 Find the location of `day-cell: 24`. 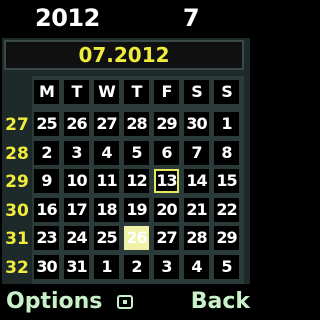

day-cell: 24 is located at coordinates (76, 238).